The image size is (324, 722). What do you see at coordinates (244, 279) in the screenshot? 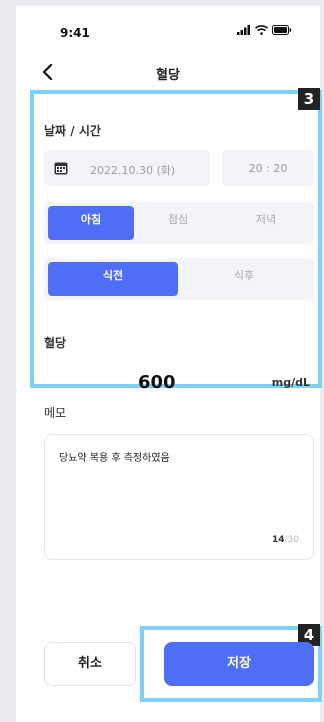
I see `timing-option-after-meal: 식후` at bounding box center [244, 279].